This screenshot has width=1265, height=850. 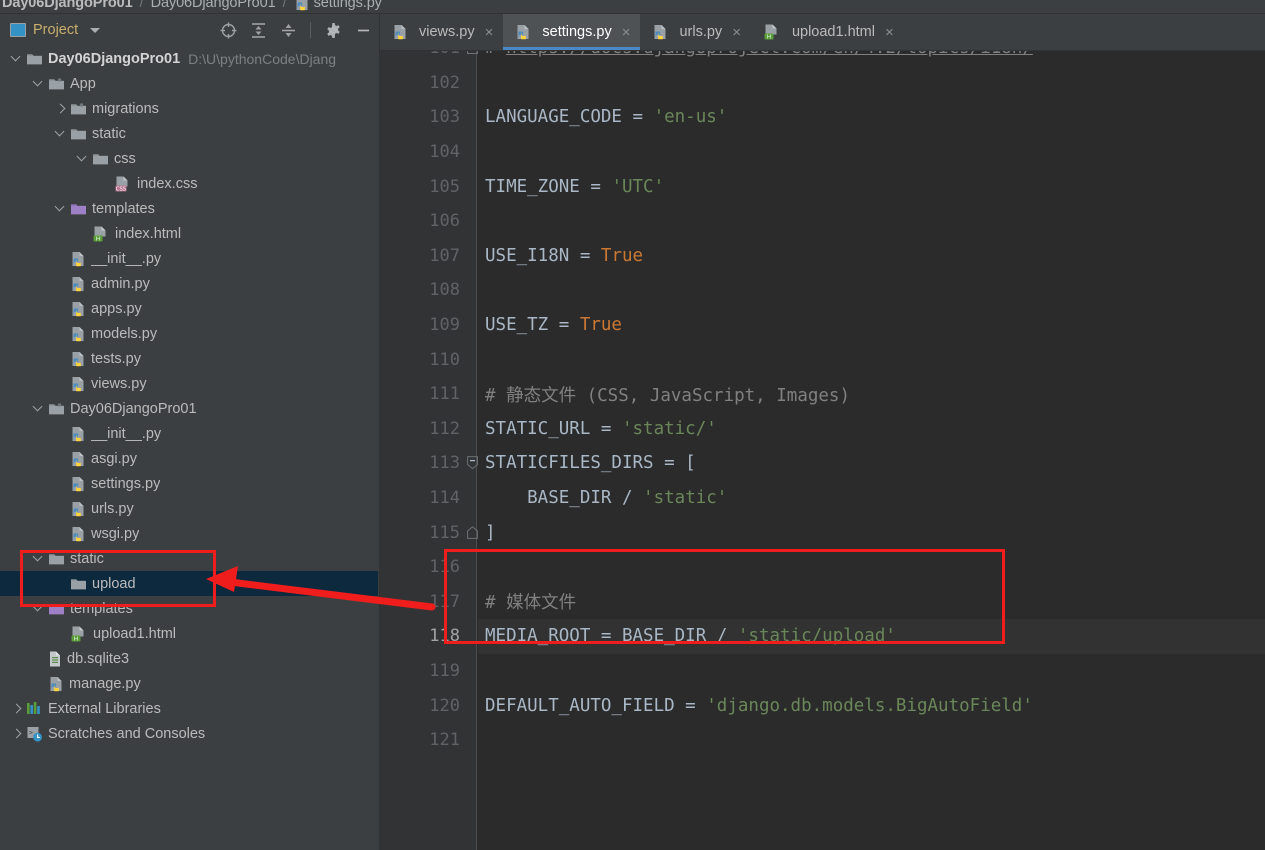 I want to click on collapse-all-icon, so click(x=288, y=30).